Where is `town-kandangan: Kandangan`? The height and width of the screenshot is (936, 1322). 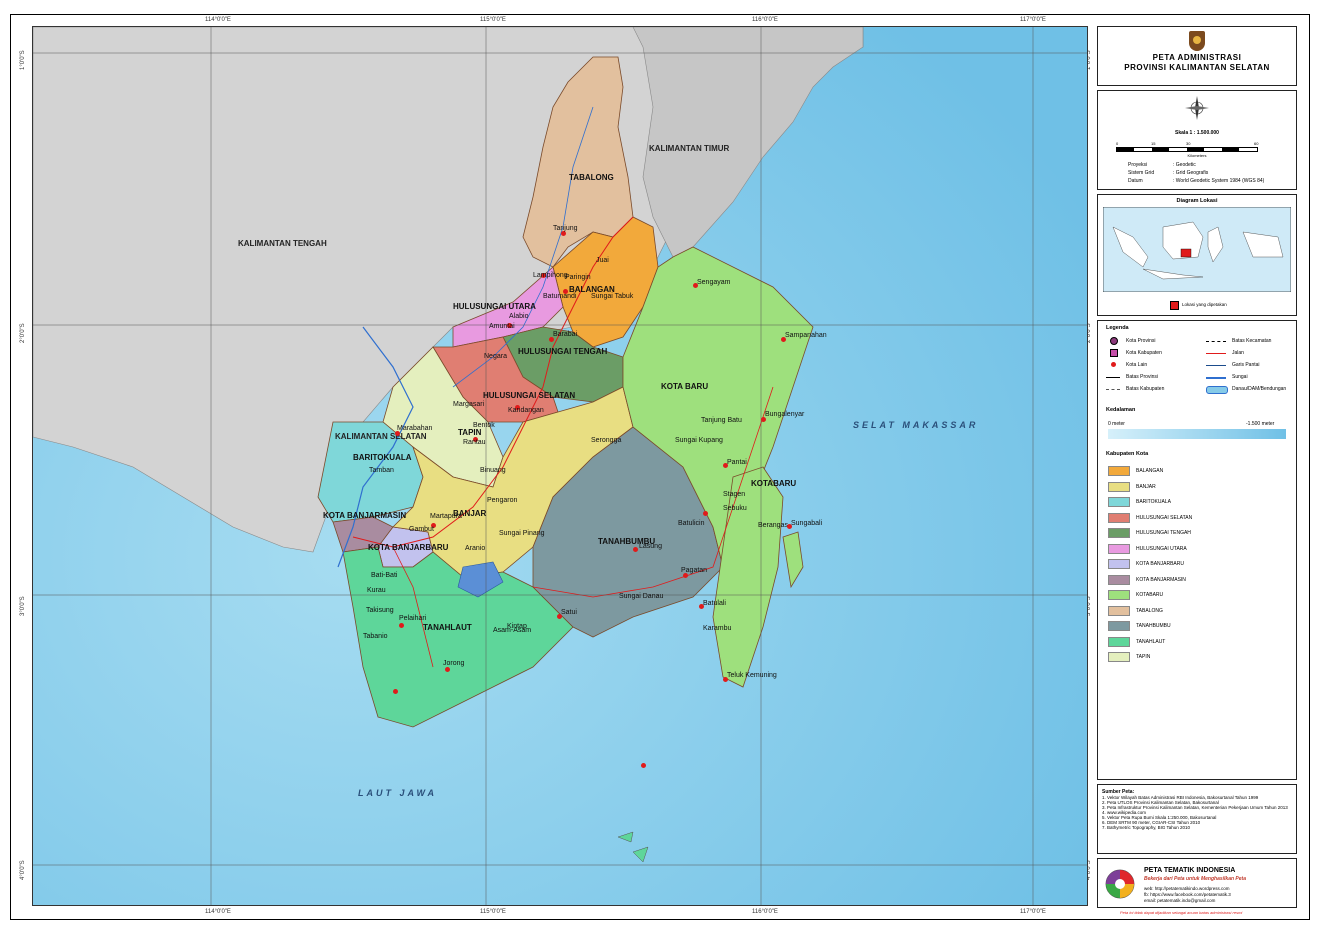
town-kandangan: Kandangan is located at coordinates (526, 410).